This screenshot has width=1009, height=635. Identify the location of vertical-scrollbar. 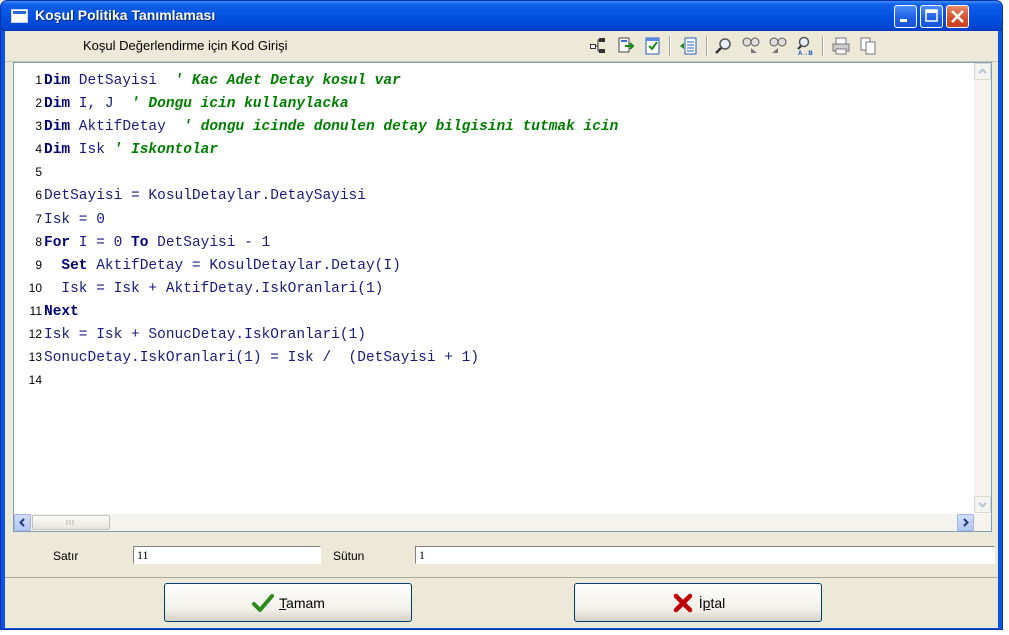
(982, 288).